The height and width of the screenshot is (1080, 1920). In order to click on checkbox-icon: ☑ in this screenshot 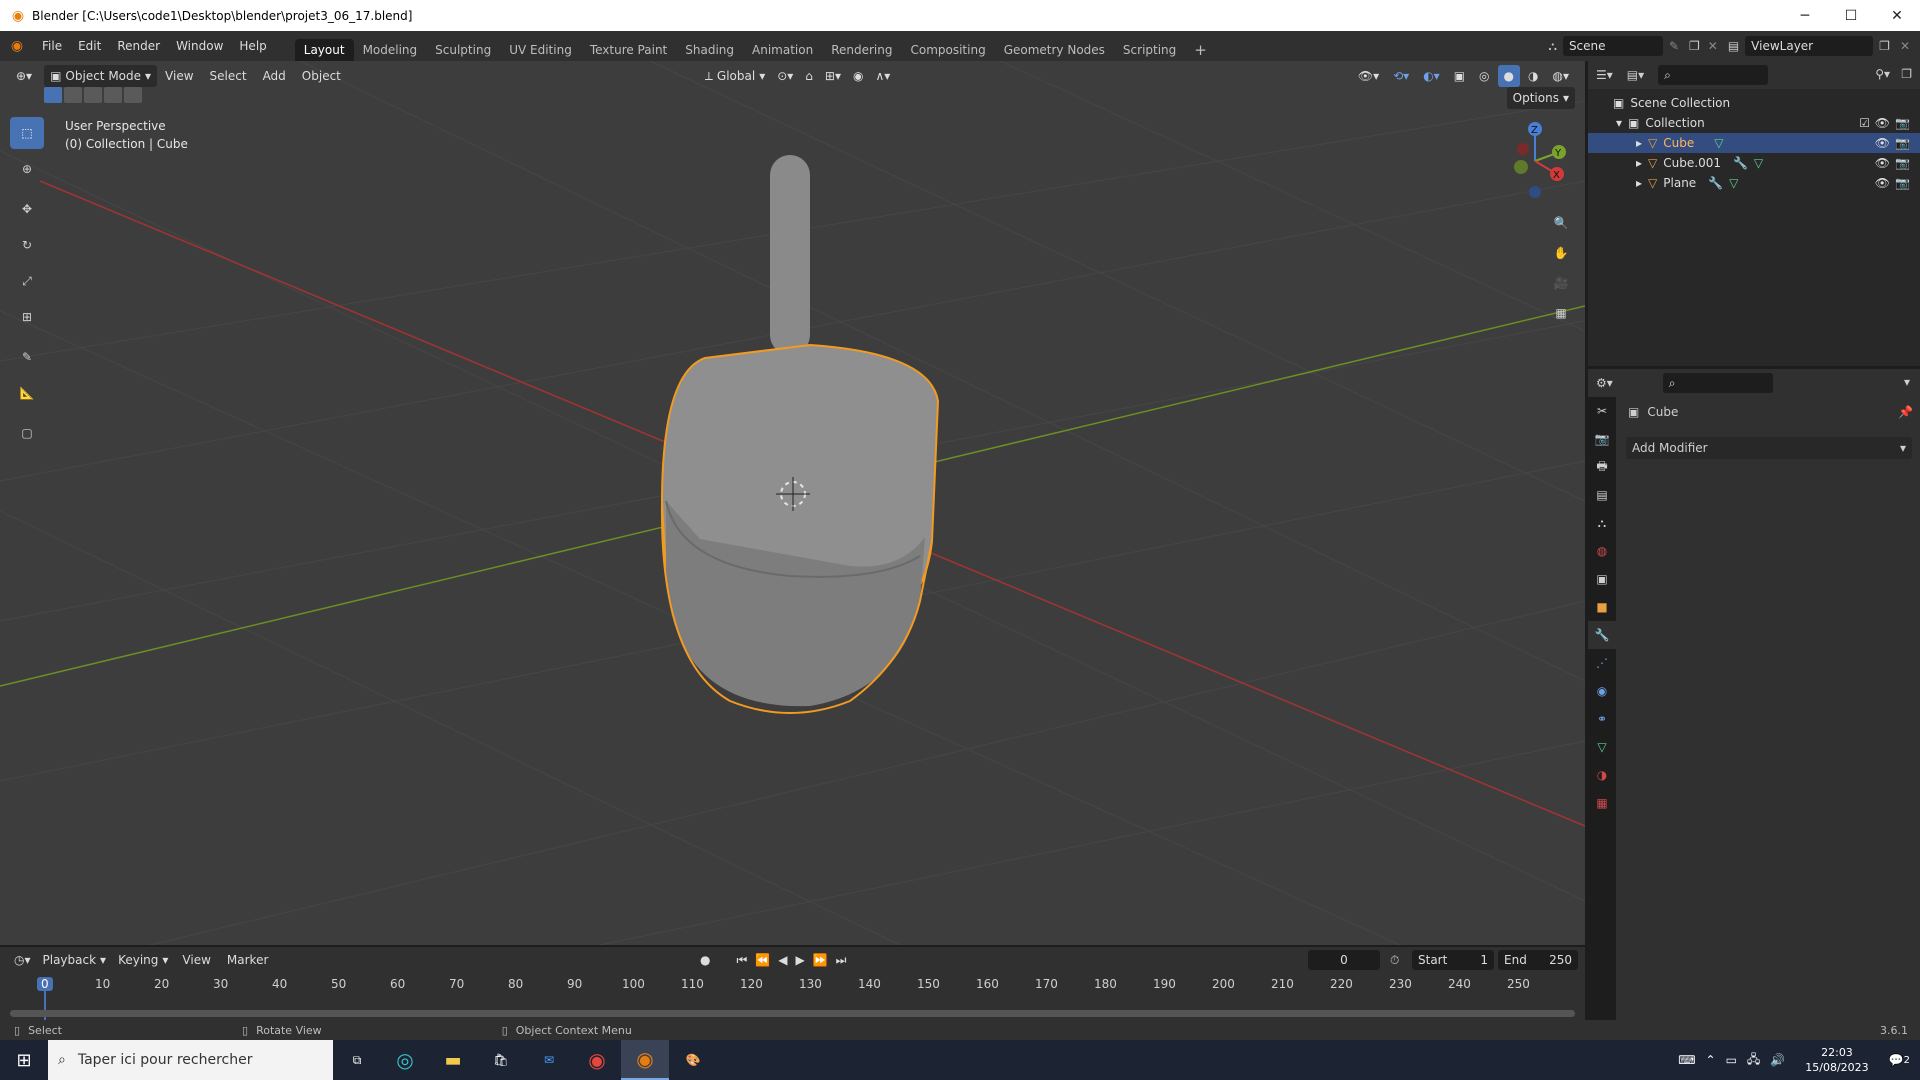, I will do `click(1864, 123)`.